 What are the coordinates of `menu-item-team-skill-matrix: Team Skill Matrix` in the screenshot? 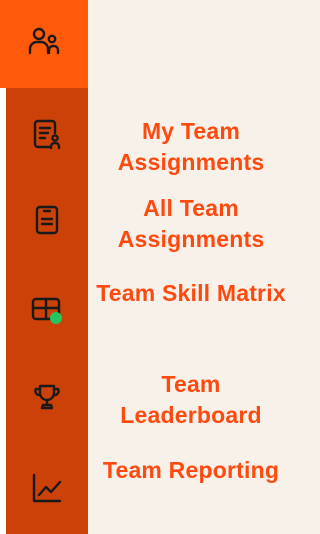 It's located at (191, 293).